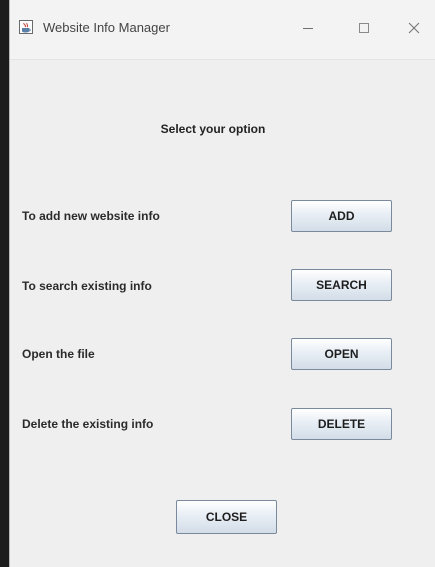 The height and width of the screenshot is (567, 435). I want to click on minimize-button, so click(308, 28).